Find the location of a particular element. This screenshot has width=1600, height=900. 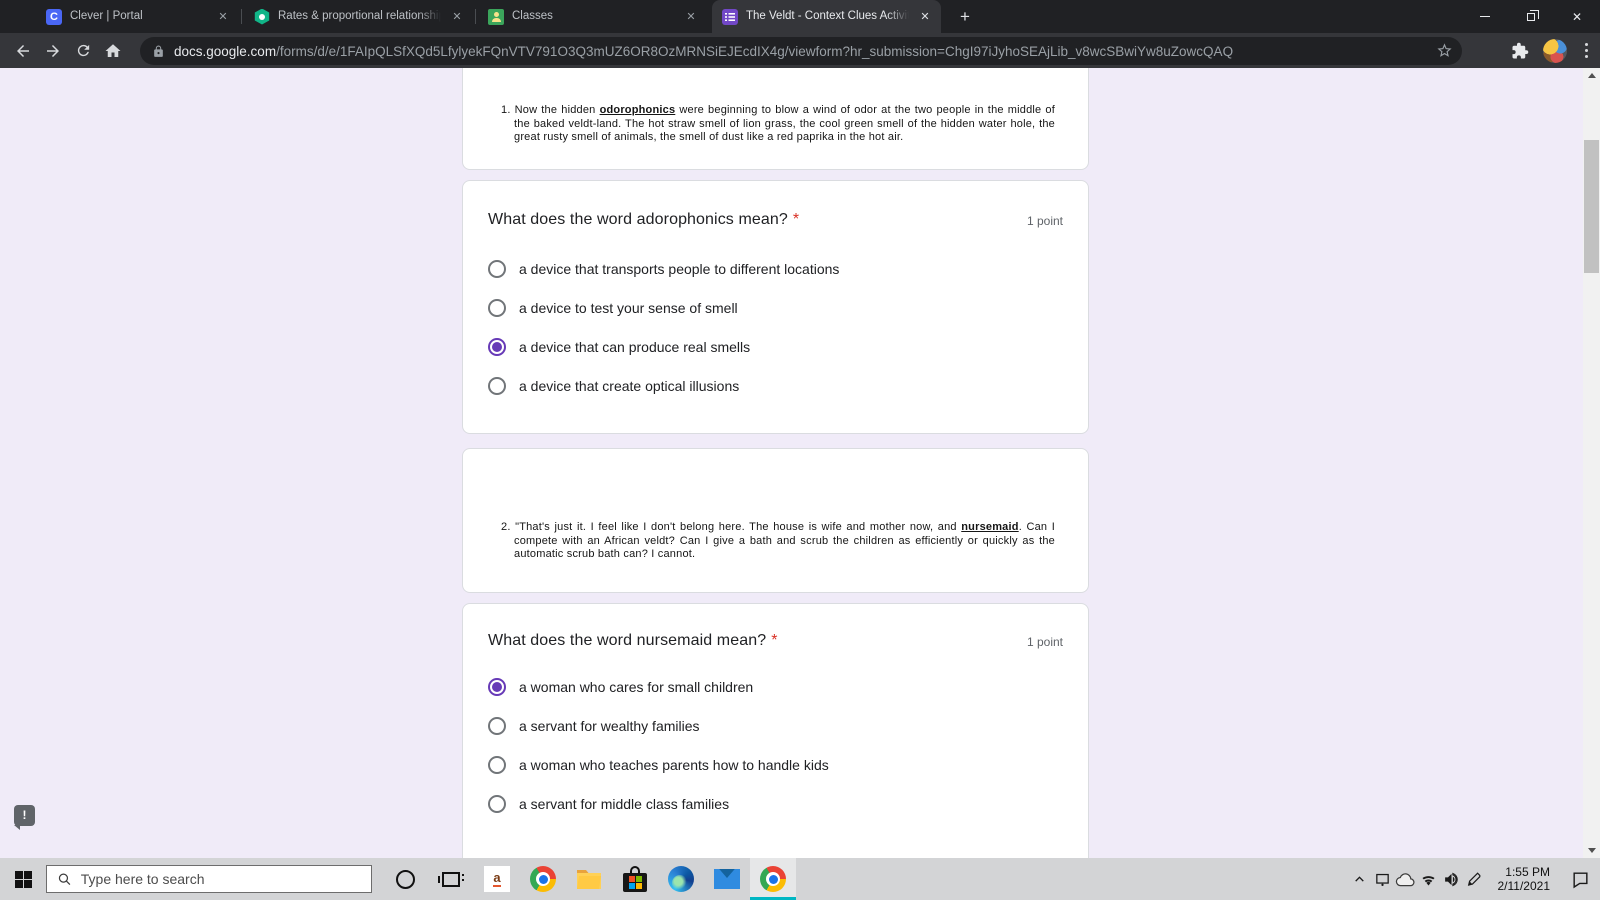

wifi-icon is located at coordinates (1428, 880).